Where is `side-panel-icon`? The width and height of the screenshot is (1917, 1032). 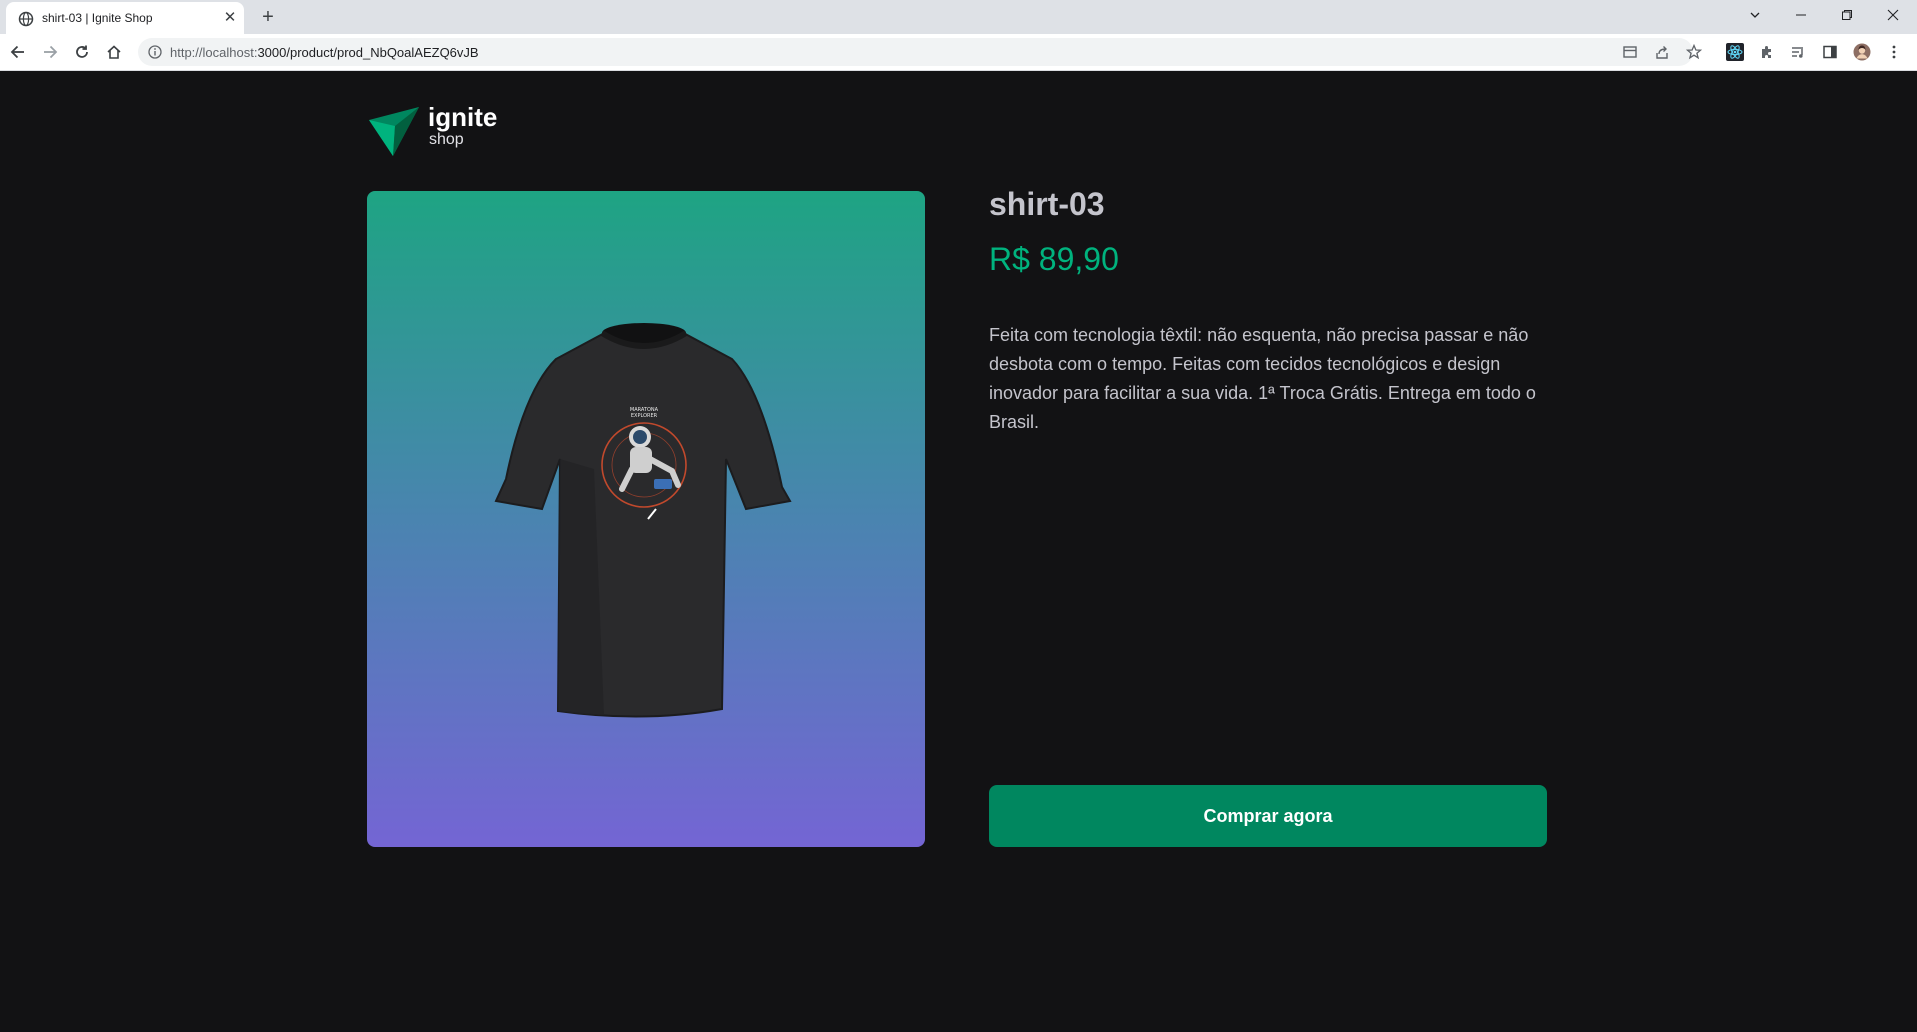 side-panel-icon is located at coordinates (1830, 52).